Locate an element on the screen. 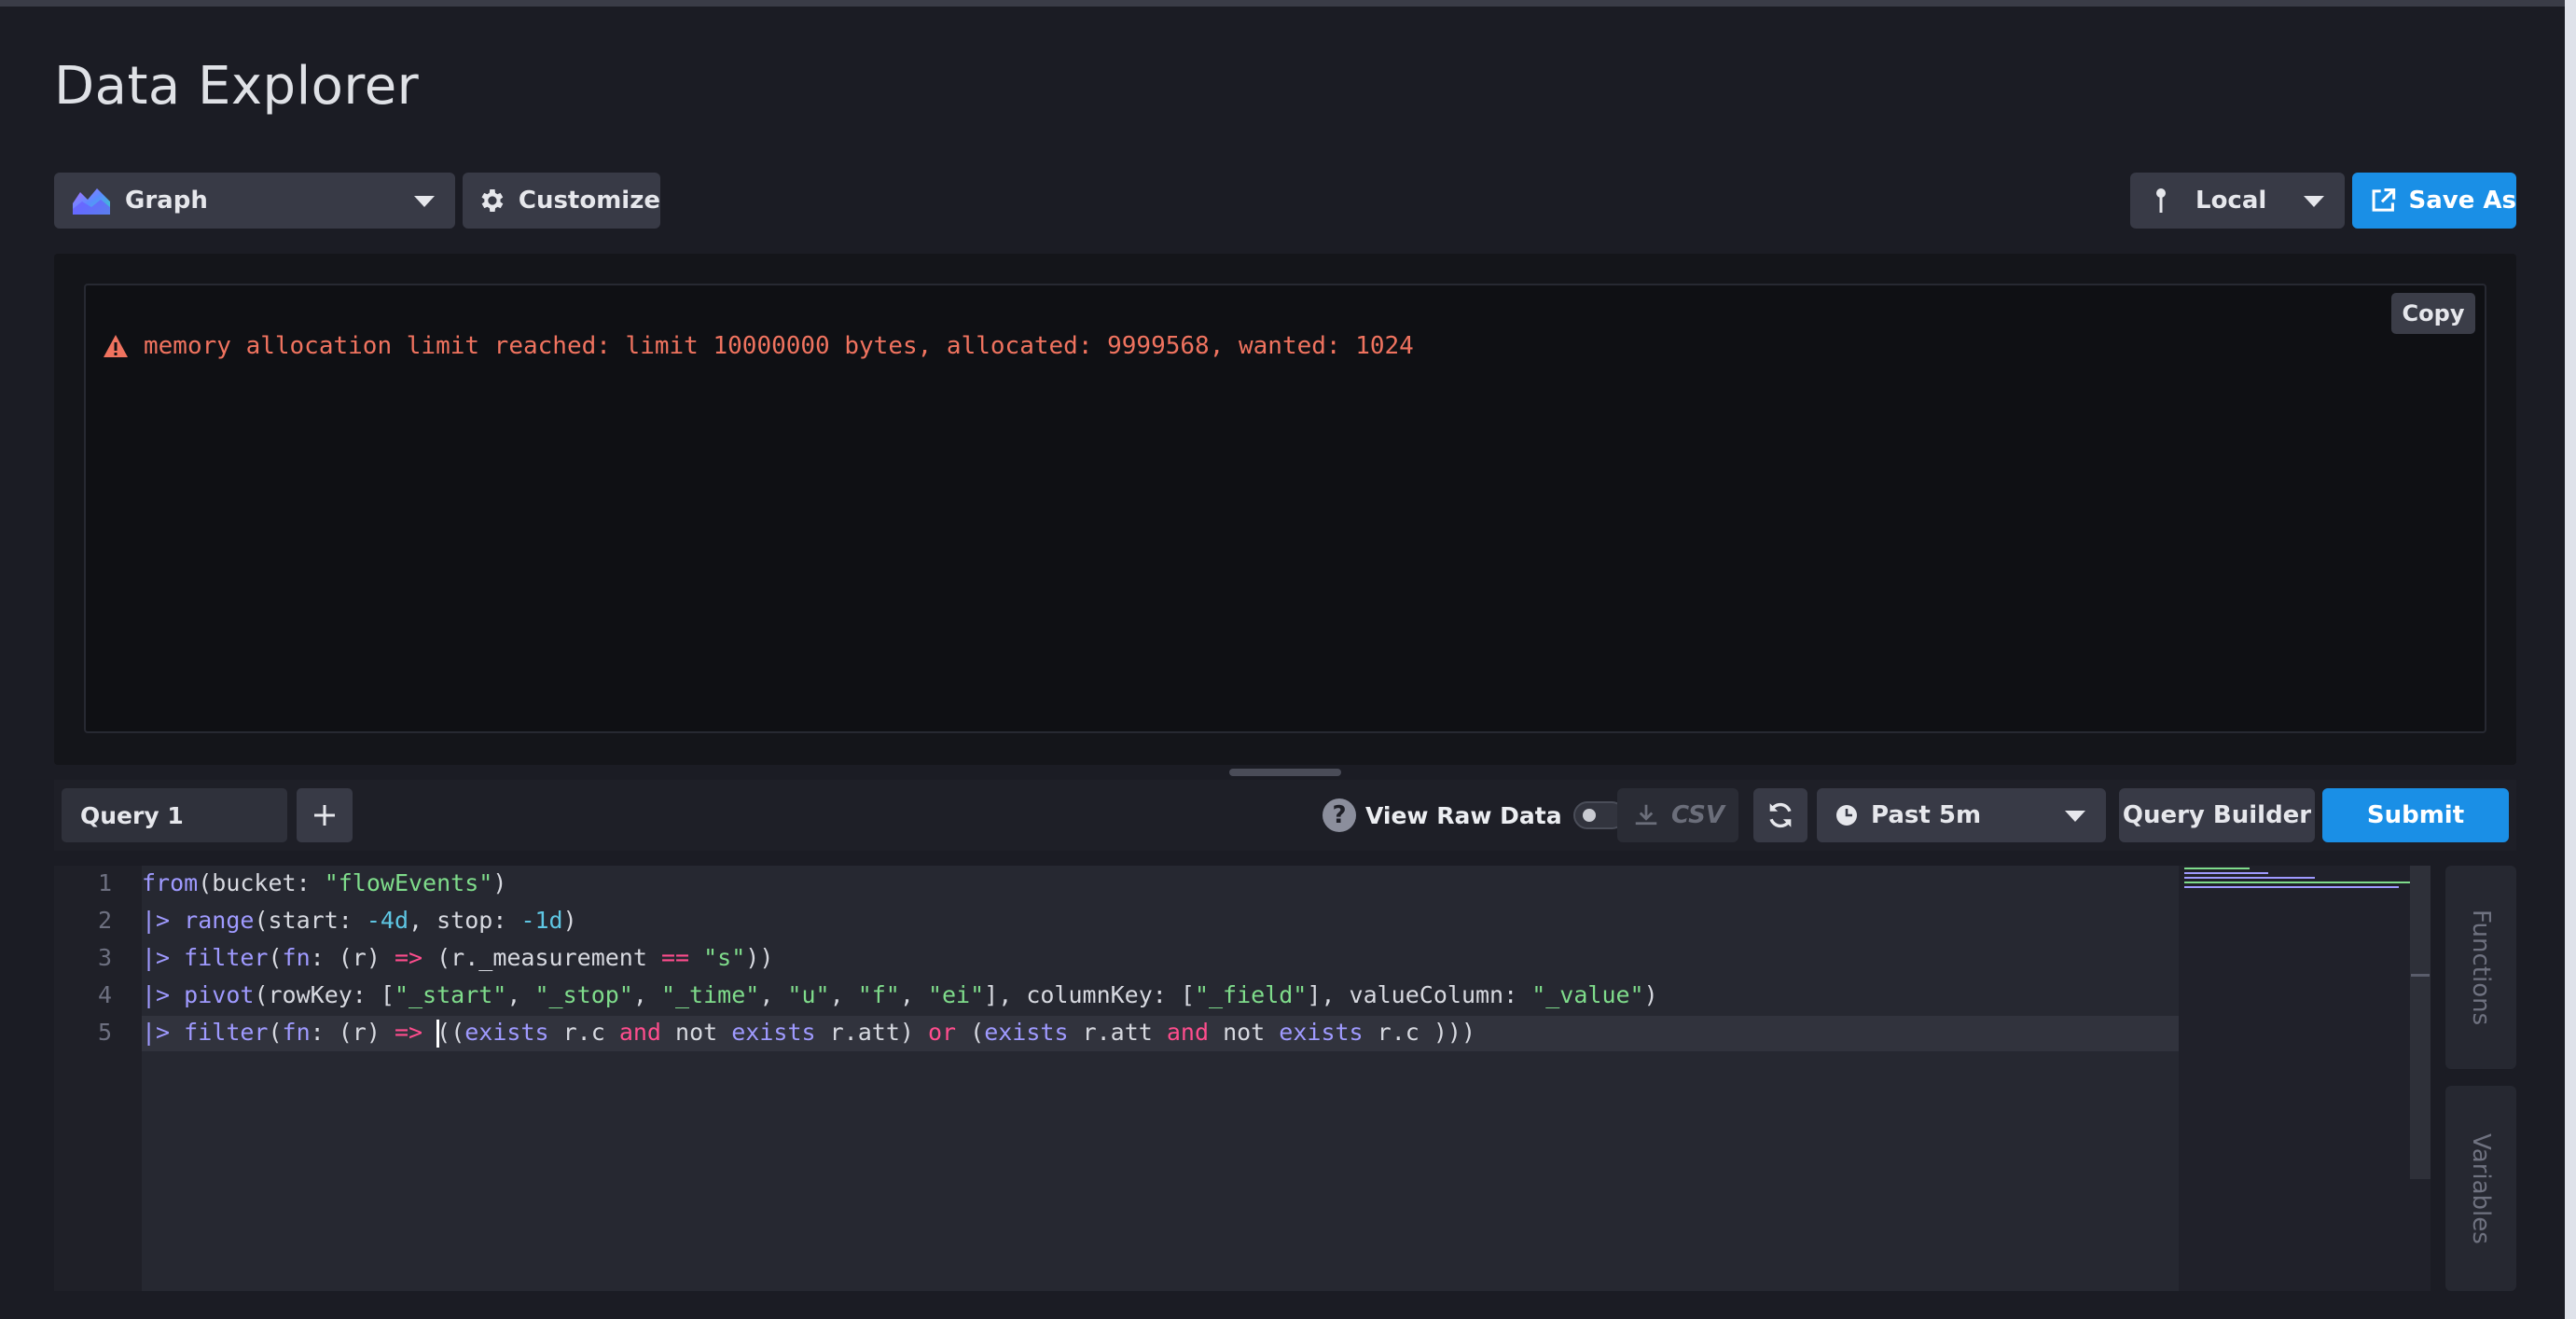  timezone-label: Local is located at coordinates (2231, 201).